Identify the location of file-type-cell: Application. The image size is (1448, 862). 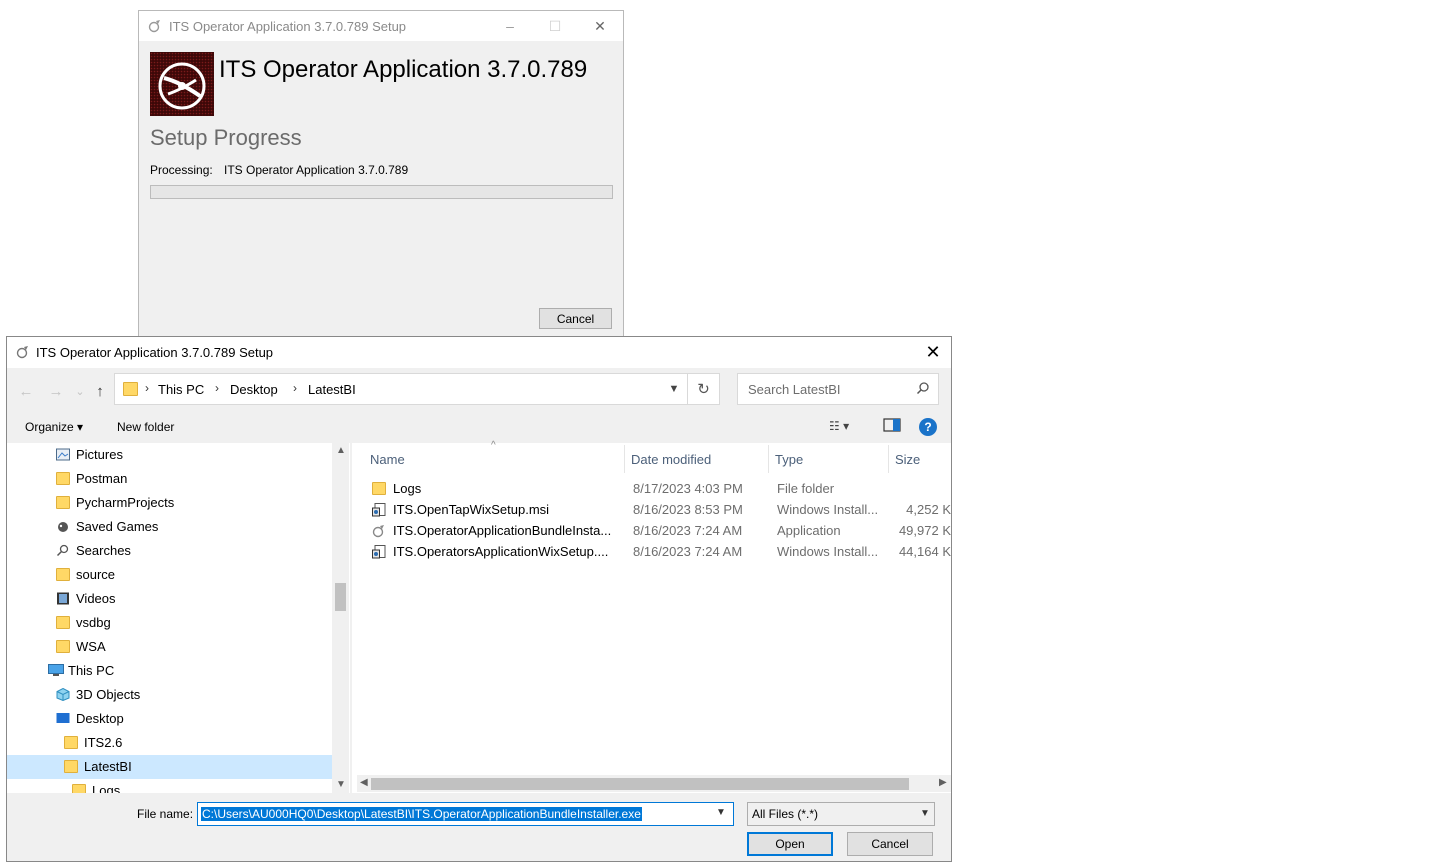
(809, 530).